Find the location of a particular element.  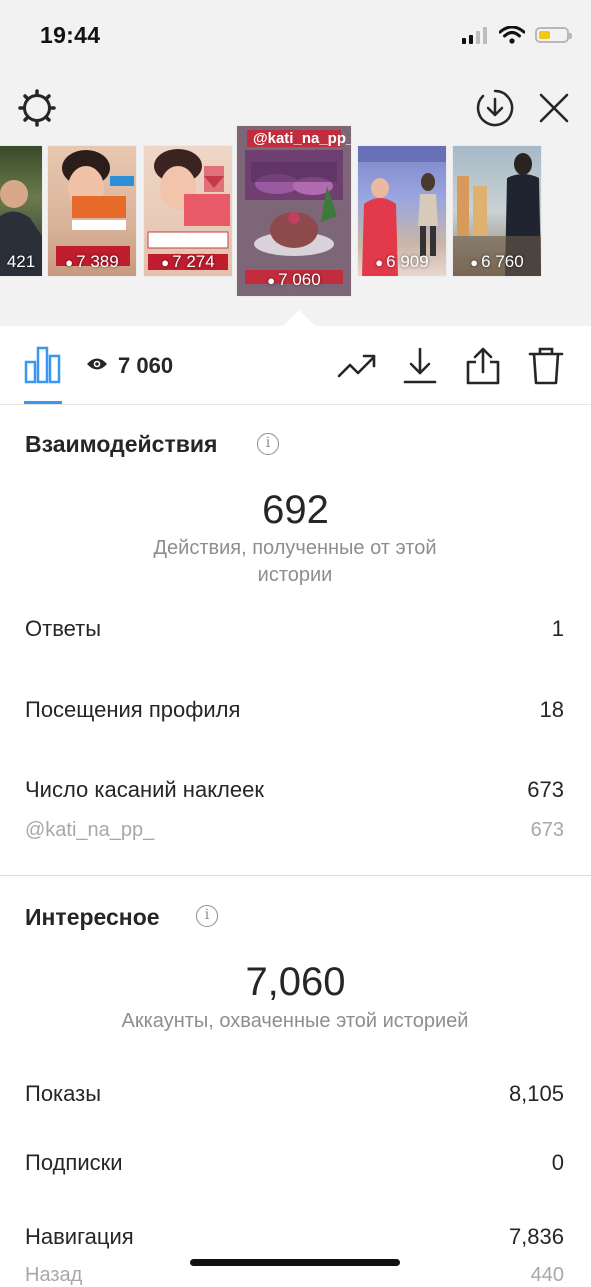

story-view-count: ● 6 909 is located at coordinates (402, 261).